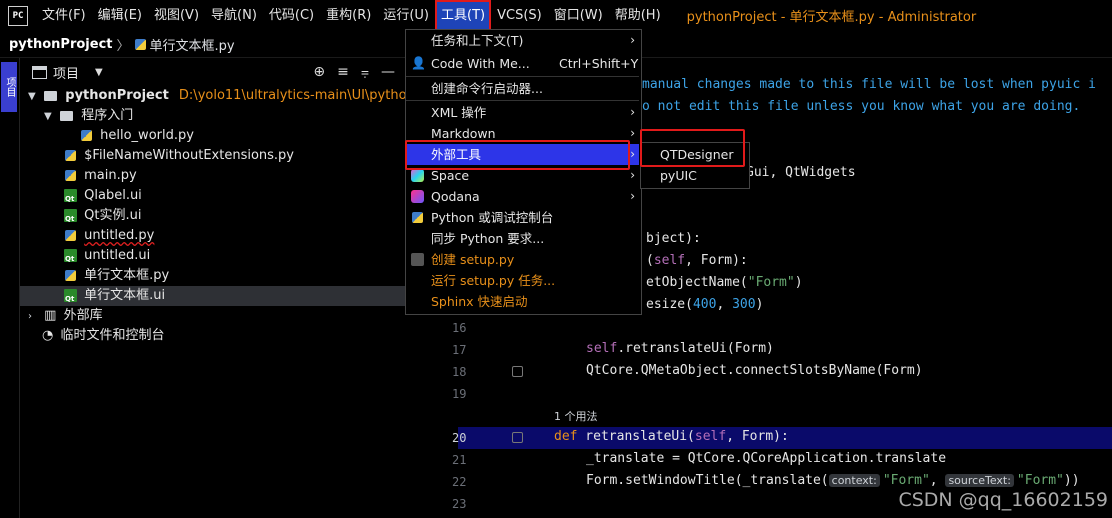  Describe the element at coordinates (212, 217) in the screenshot. I see `tree-item-file: Qt实例.ui` at that location.